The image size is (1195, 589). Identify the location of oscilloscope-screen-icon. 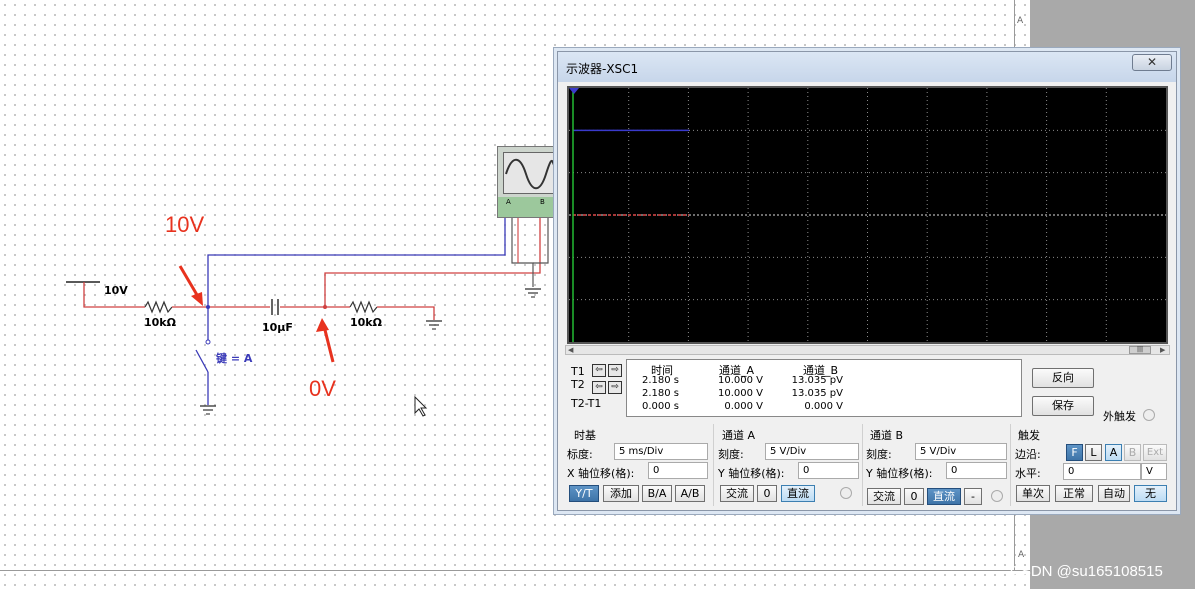
(529, 173).